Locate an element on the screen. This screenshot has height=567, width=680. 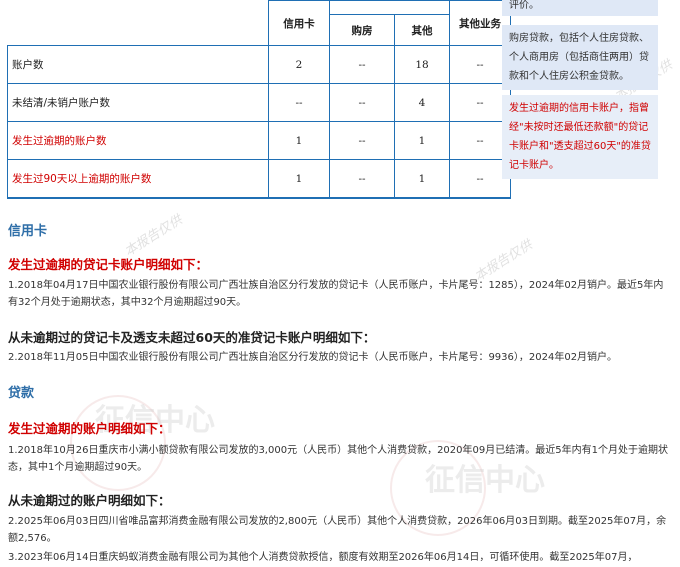
row-label: 账户数 is located at coordinates (138, 64).